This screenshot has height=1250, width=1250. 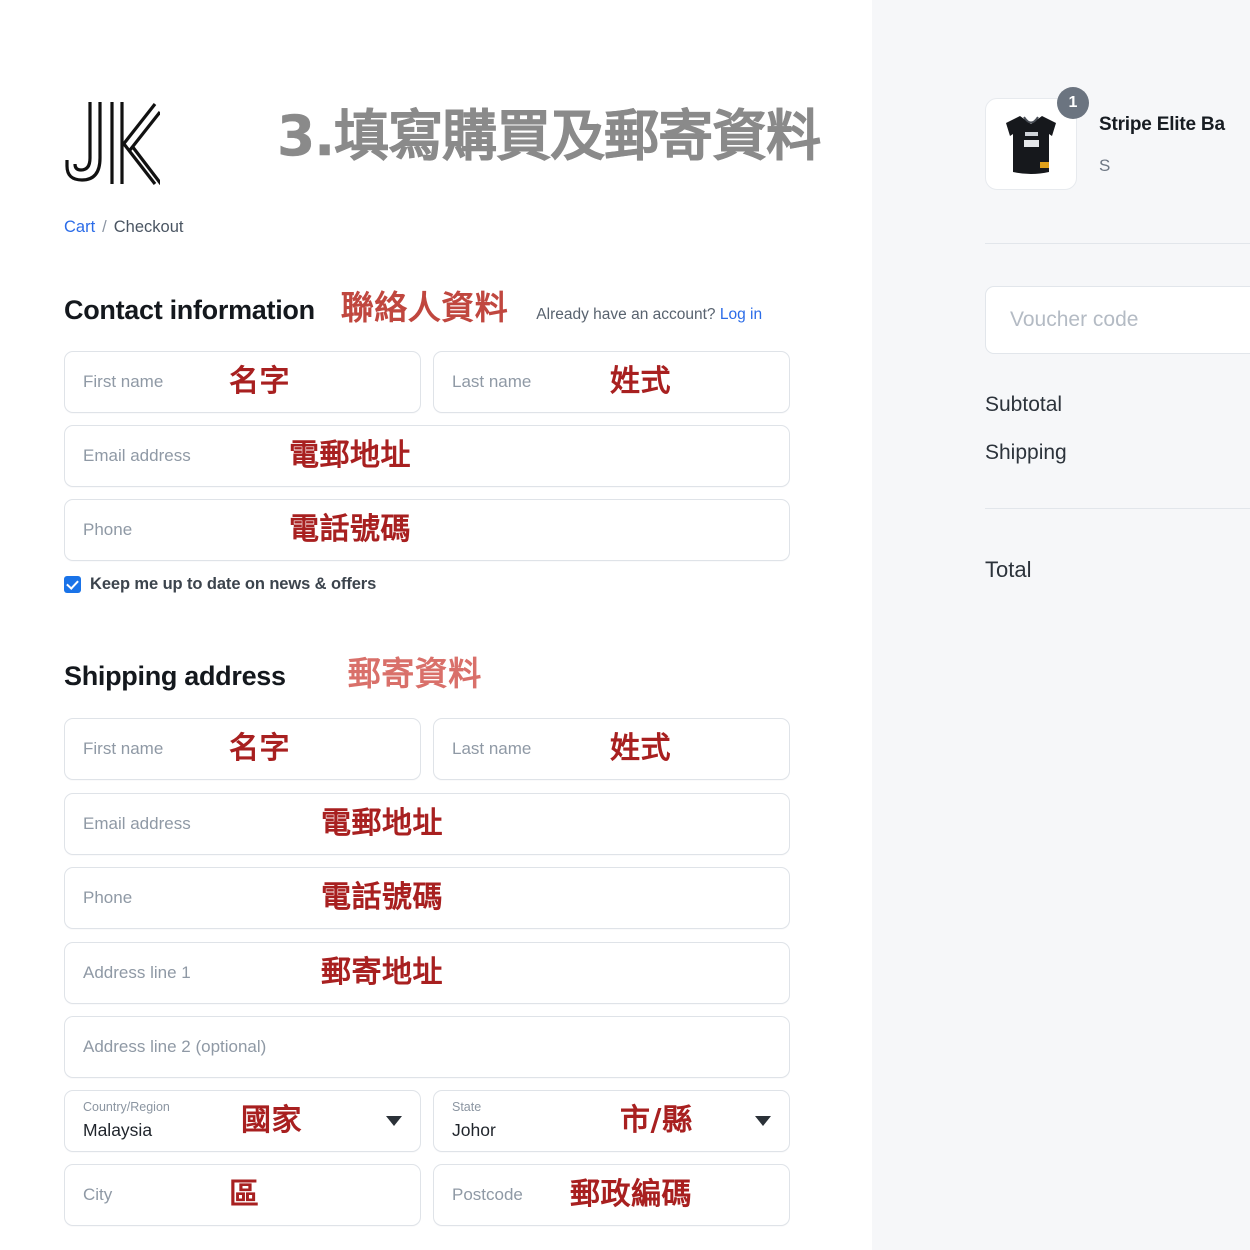 I want to click on cart-line-item: 1 Stripe Elite Ba S, so click(x=1105, y=138).